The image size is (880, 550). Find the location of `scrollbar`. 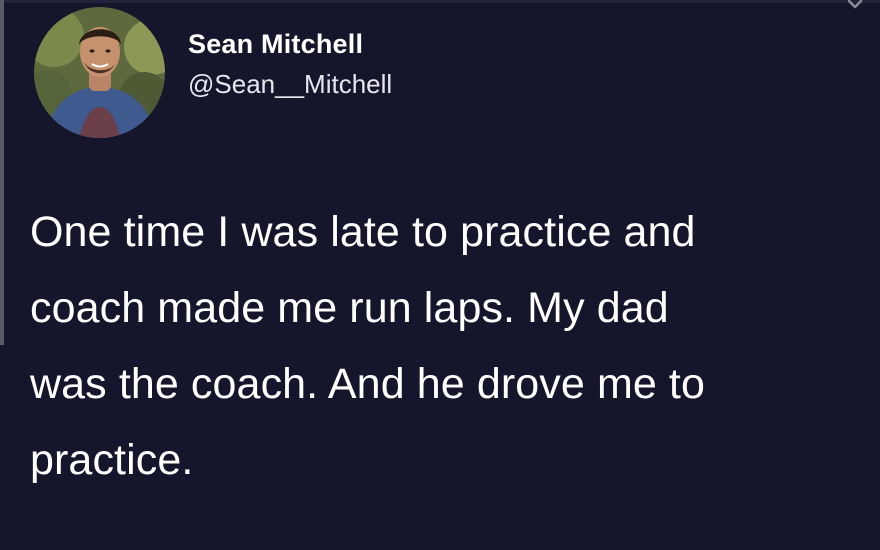

scrollbar is located at coordinates (2, 172).